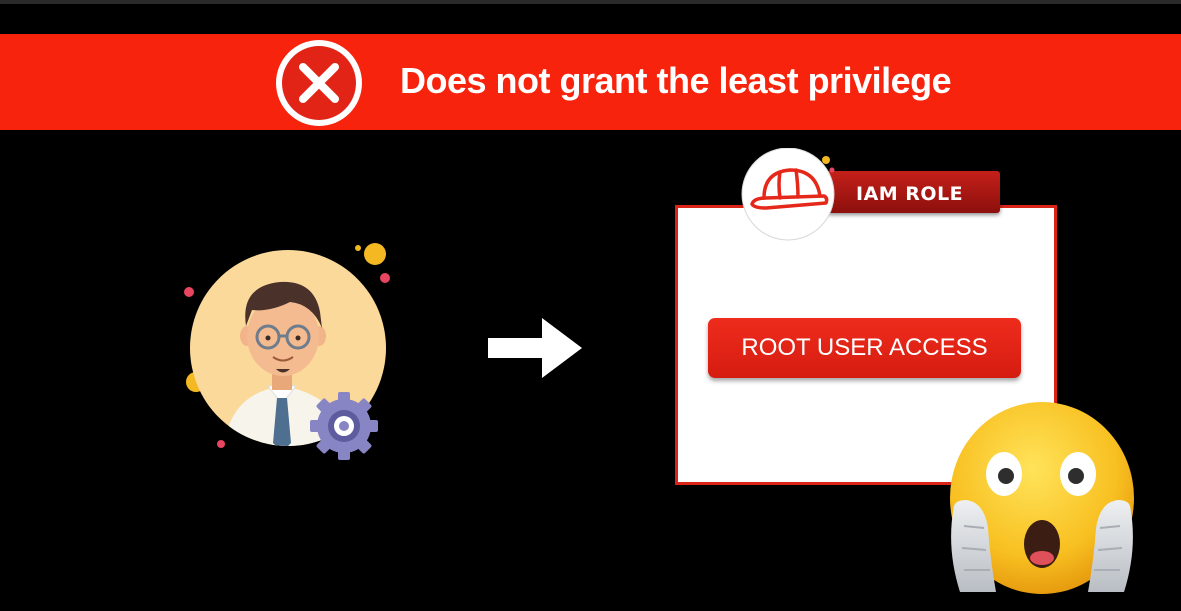 This screenshot has width=1181, height=611. I want to click on cross-mark-icon, so click(319, 83).